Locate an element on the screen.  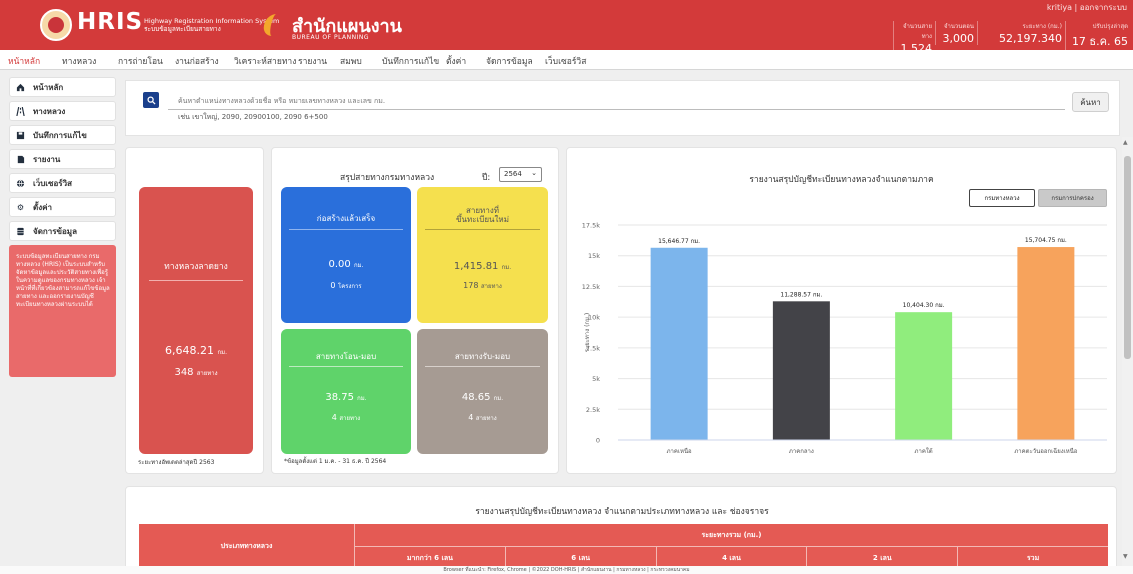
x-tick-label: ภาคเหนือ is located at coordinates (679, 451).